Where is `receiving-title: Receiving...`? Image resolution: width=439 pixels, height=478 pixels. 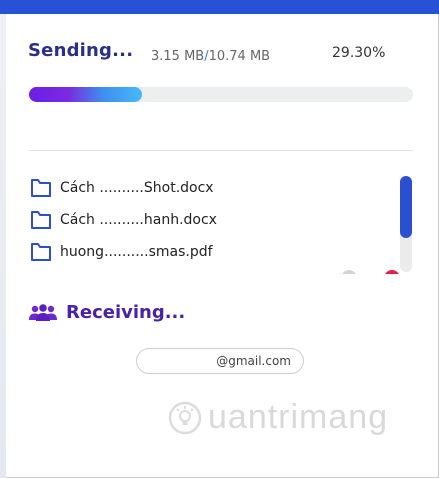 receiving-title: Receiving... is located at coordinates (126, 312).